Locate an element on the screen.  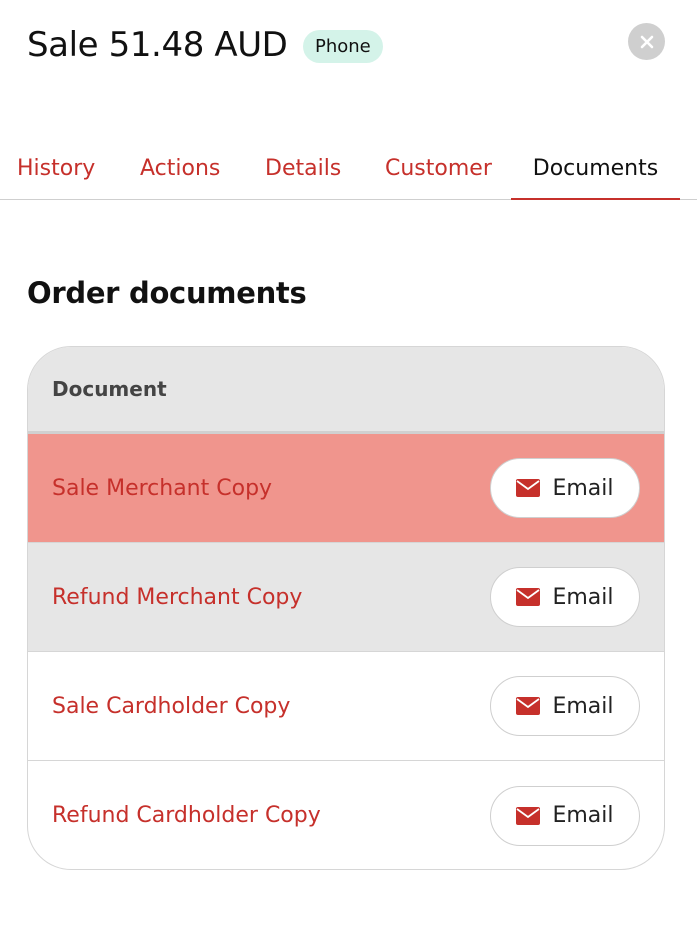
tab-customer: Customer is located at coordinates (438, 175).